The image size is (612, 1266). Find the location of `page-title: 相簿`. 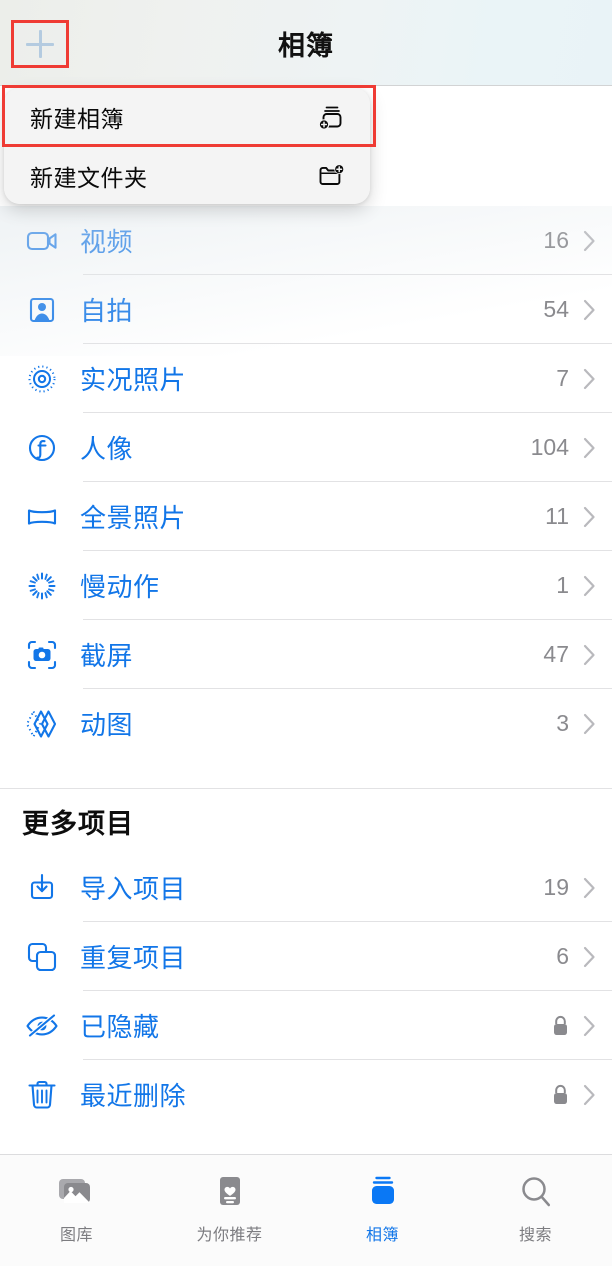

page-title: 相簿 is located at coordinates (306, 45).